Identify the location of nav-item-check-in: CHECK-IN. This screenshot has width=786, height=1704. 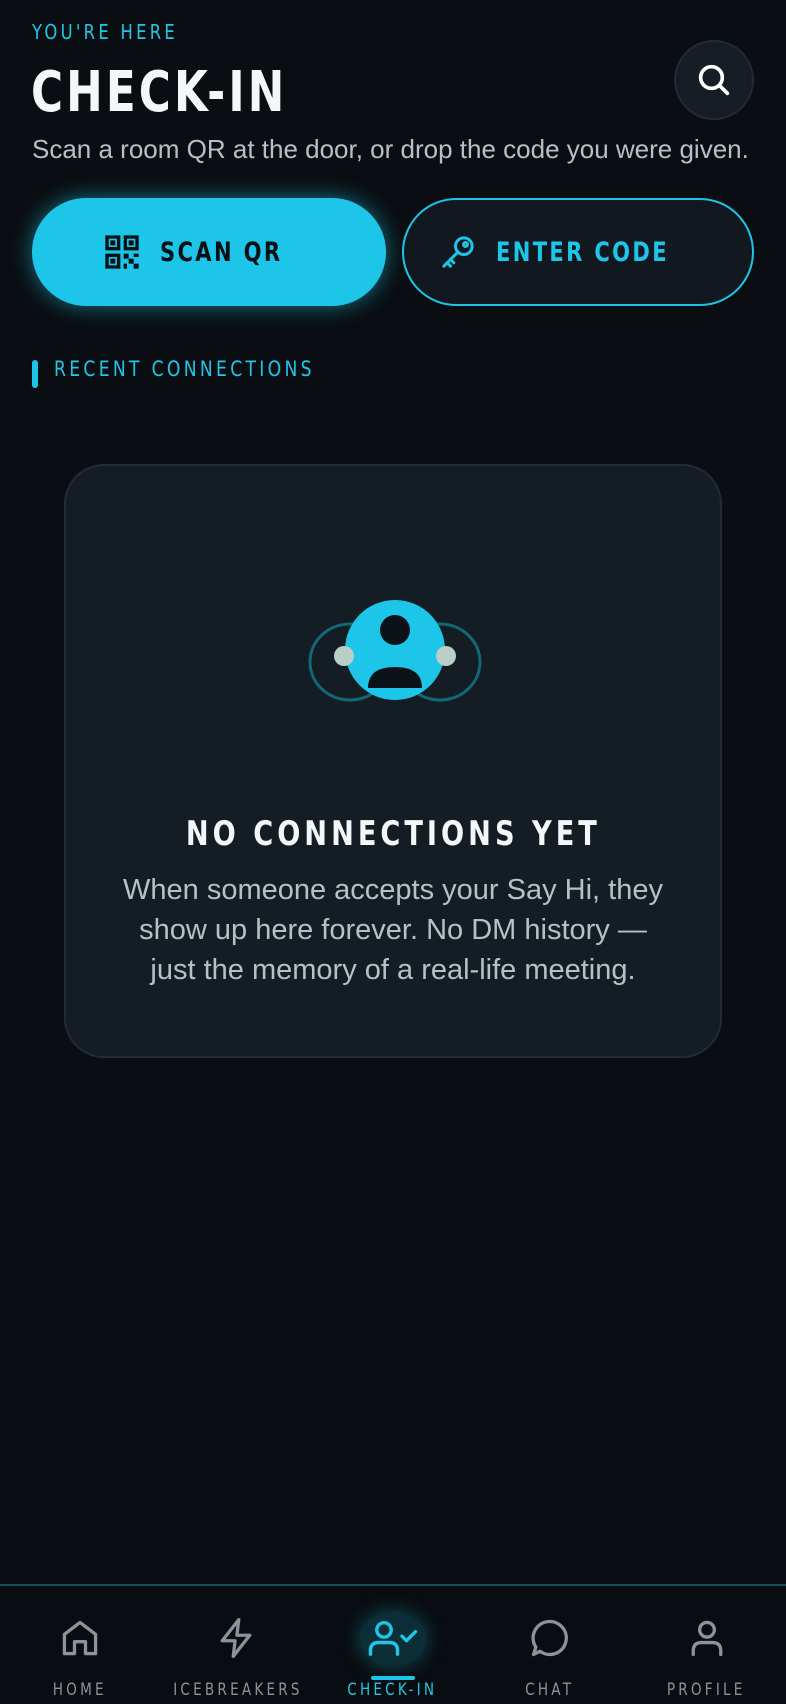
(392, 1645).